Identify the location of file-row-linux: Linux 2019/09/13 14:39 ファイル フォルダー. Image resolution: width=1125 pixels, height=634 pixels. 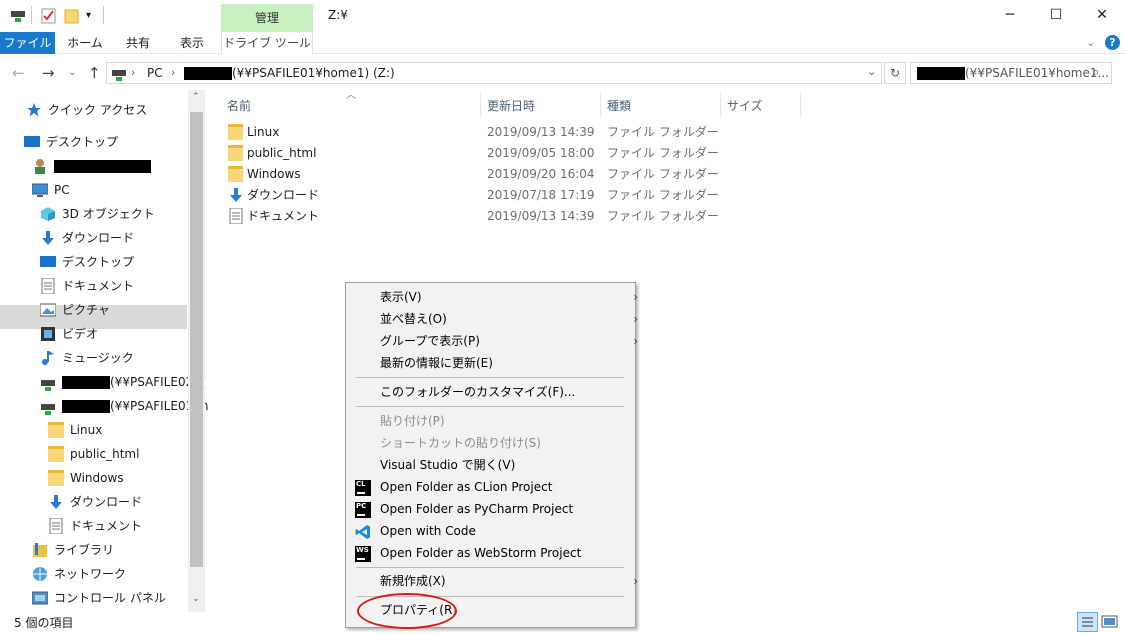
(476, 132).